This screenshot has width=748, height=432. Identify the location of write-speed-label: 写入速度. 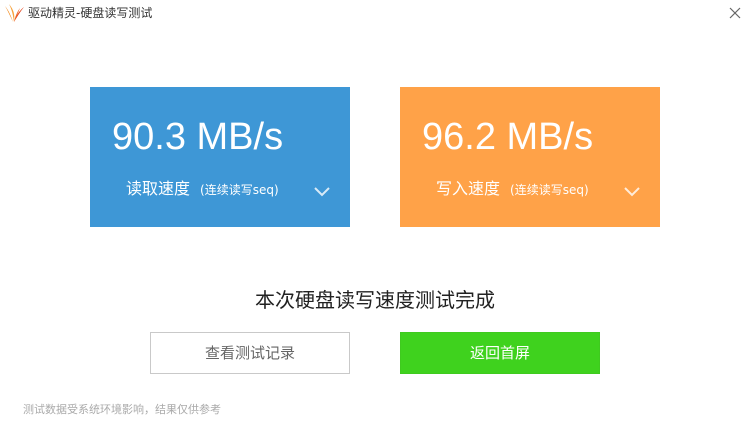
(468, 188).